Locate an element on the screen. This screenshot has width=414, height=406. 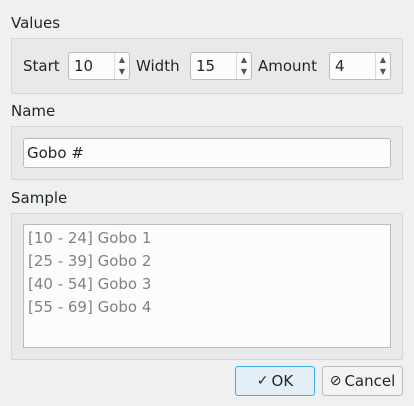
start-label: Start is located at coordinates (41, 66).